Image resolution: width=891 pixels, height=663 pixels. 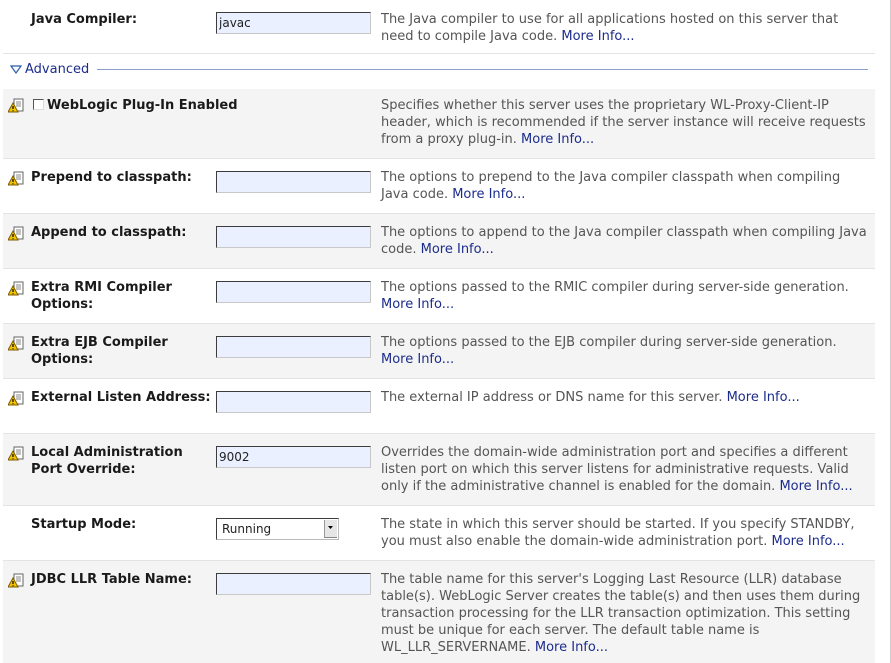 I want to click on startup-mode-selected-value: Running, so click(x=247, y=529).